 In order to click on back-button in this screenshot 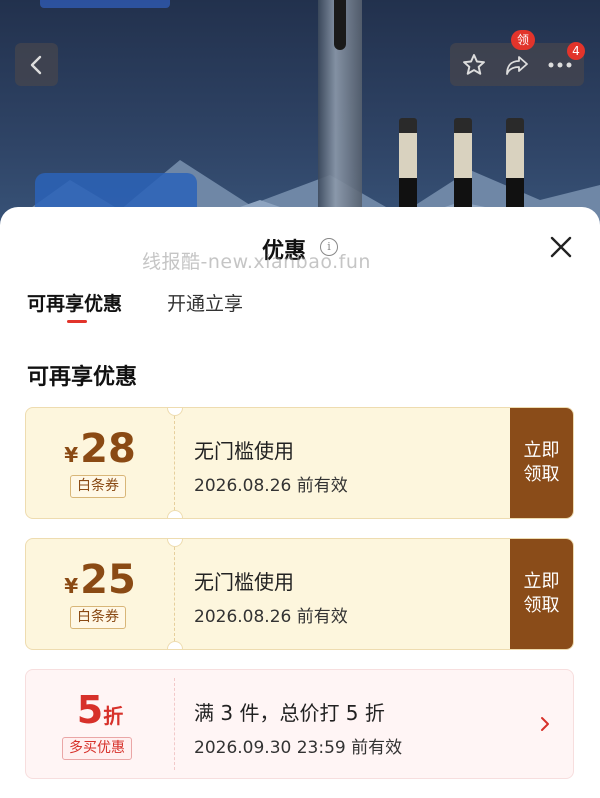, I will do `click(36, 64)`.